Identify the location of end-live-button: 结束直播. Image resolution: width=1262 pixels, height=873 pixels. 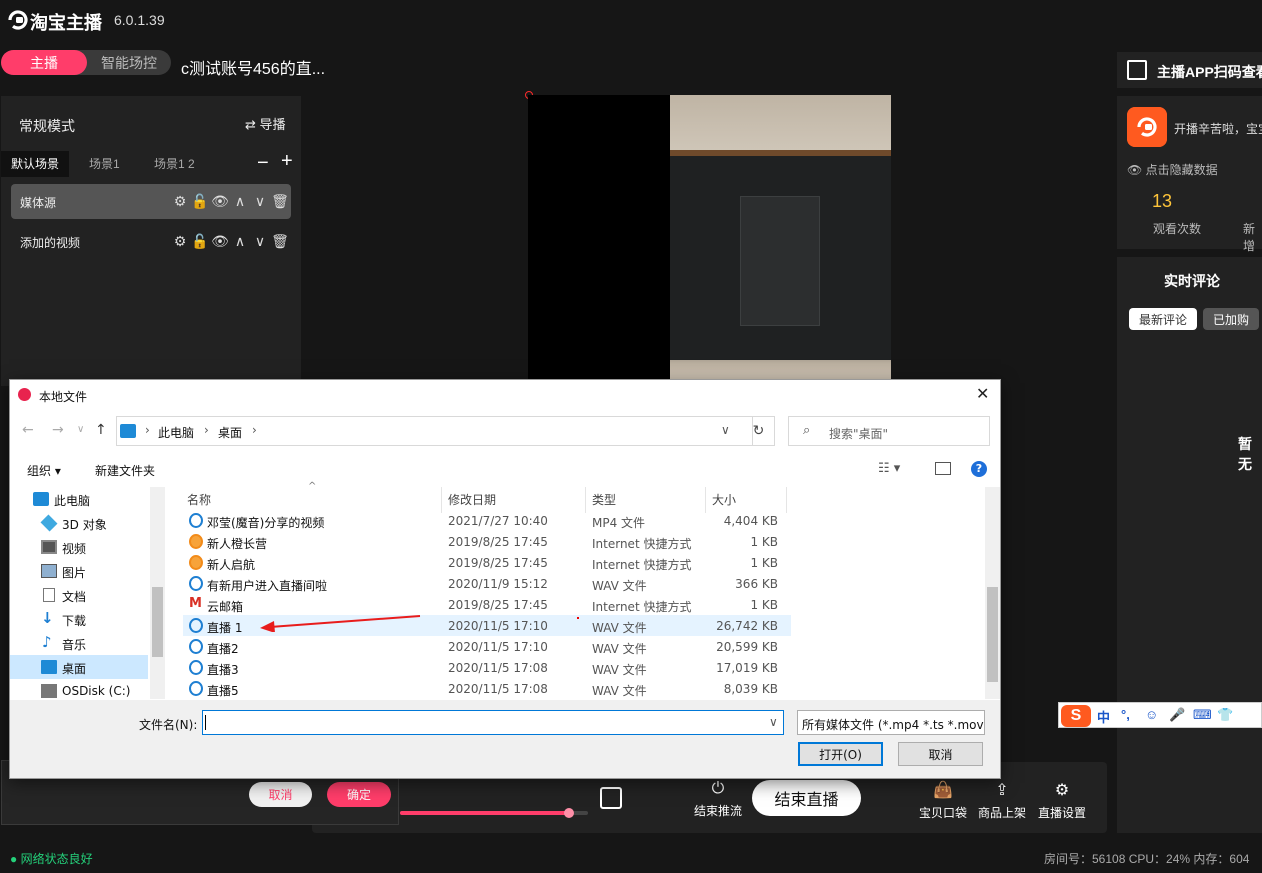
(806, 798).